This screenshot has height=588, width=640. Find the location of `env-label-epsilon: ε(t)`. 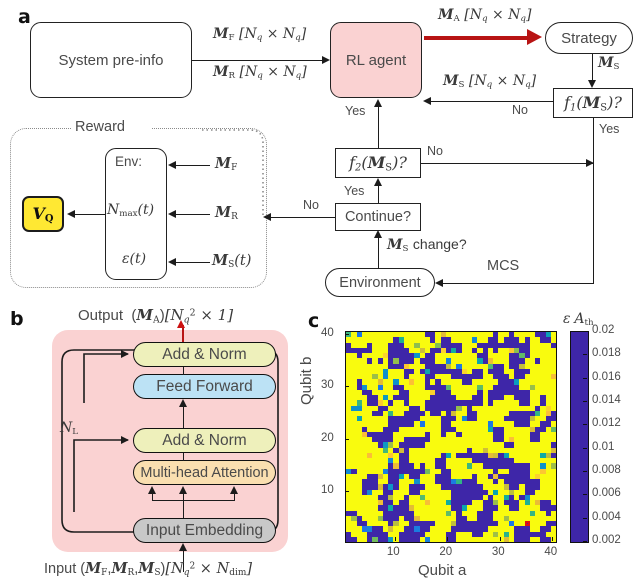

env-label-epsilon: ε(t) is located at coordinates (134, 259).